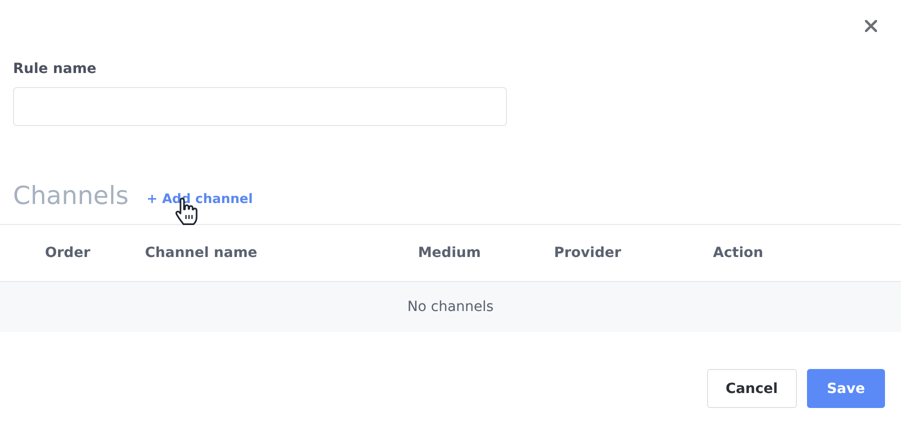 This screenshot has height=427, width=901. I want to click on section-title: Channels, so click(71, 196).